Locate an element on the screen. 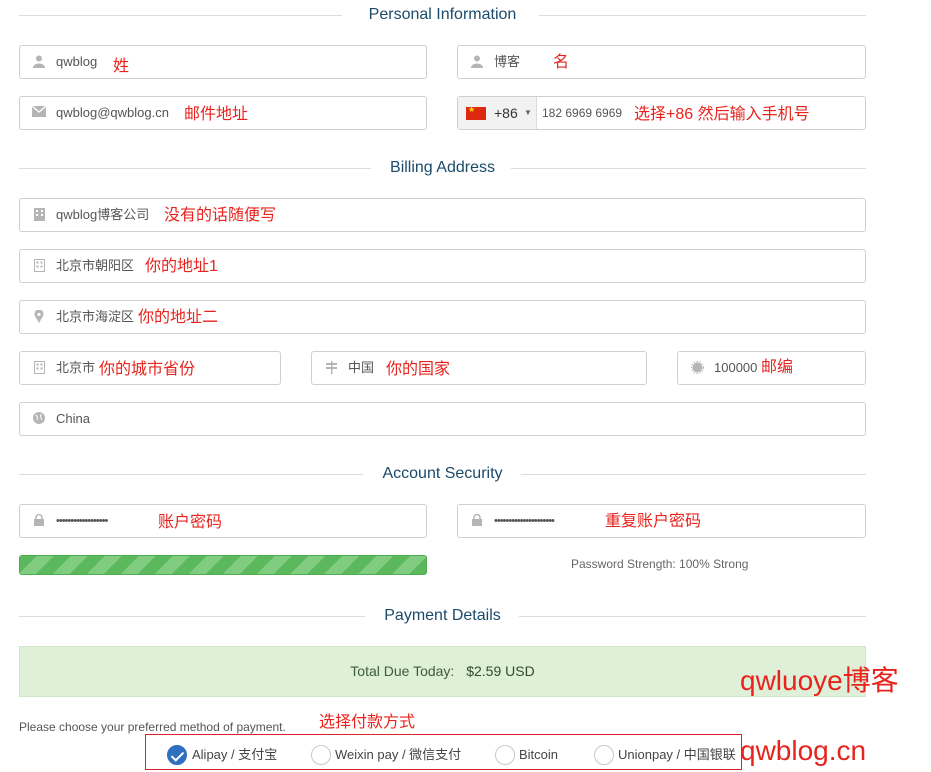 The width and height of the screenshot is (931, 772). signpost-icon is located at coordinates (331, 368).